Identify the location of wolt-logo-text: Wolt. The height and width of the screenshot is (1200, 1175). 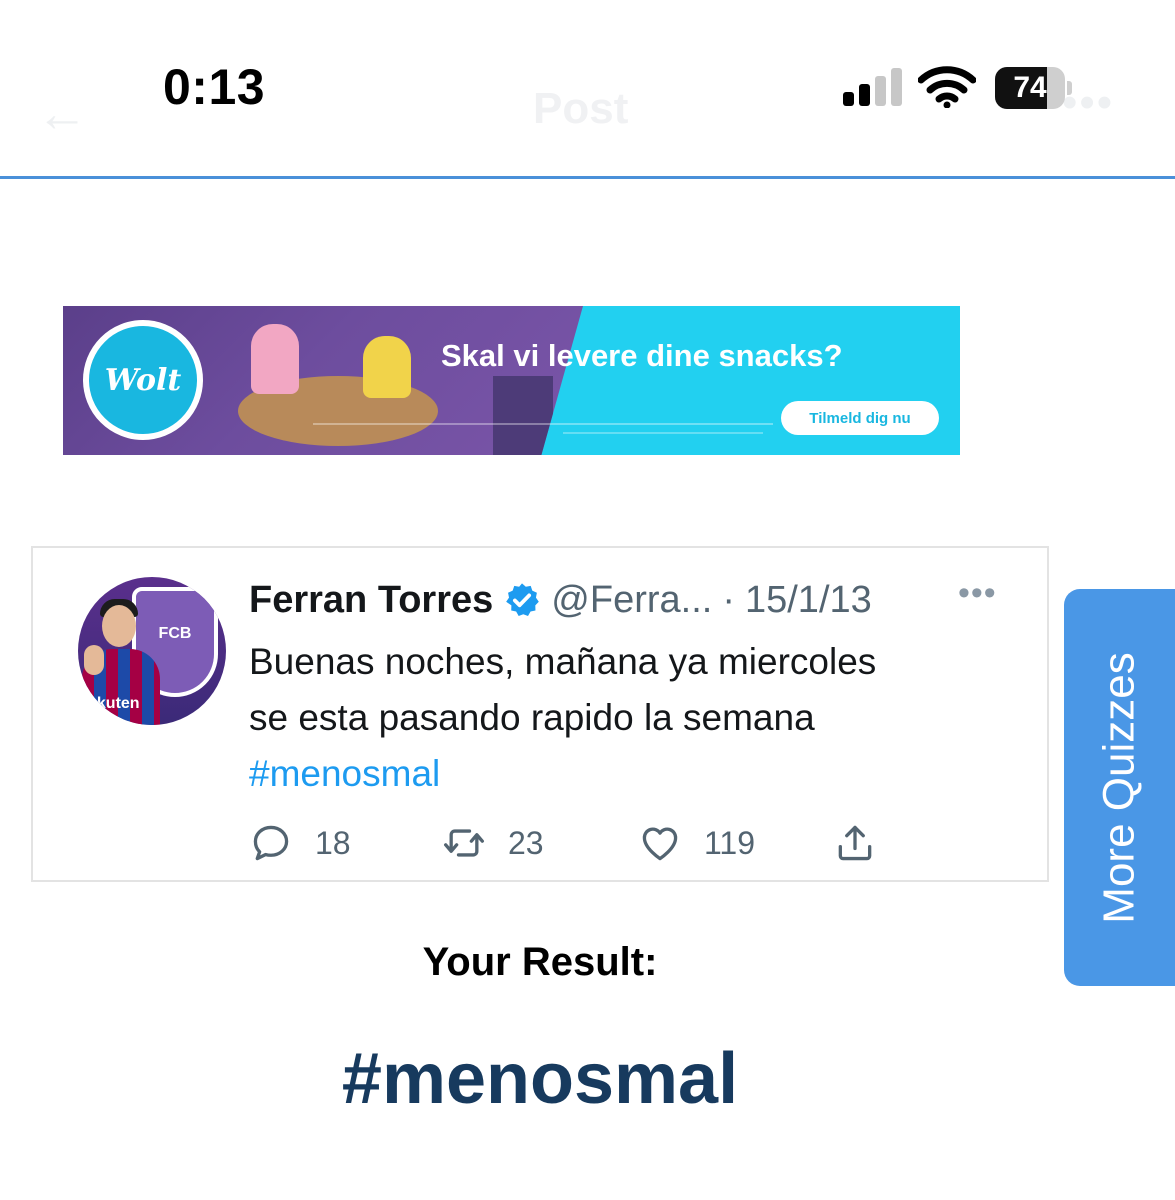
(143, 380).